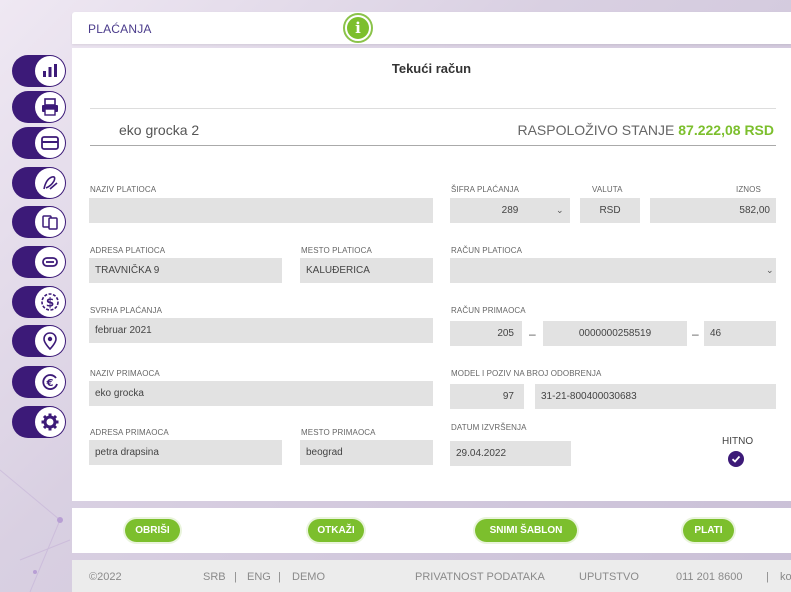  Describe the element at coordinates (489, 427) in the screenshot. I see `execution-date-label: DATUM IZVRŠENJA` at that location.